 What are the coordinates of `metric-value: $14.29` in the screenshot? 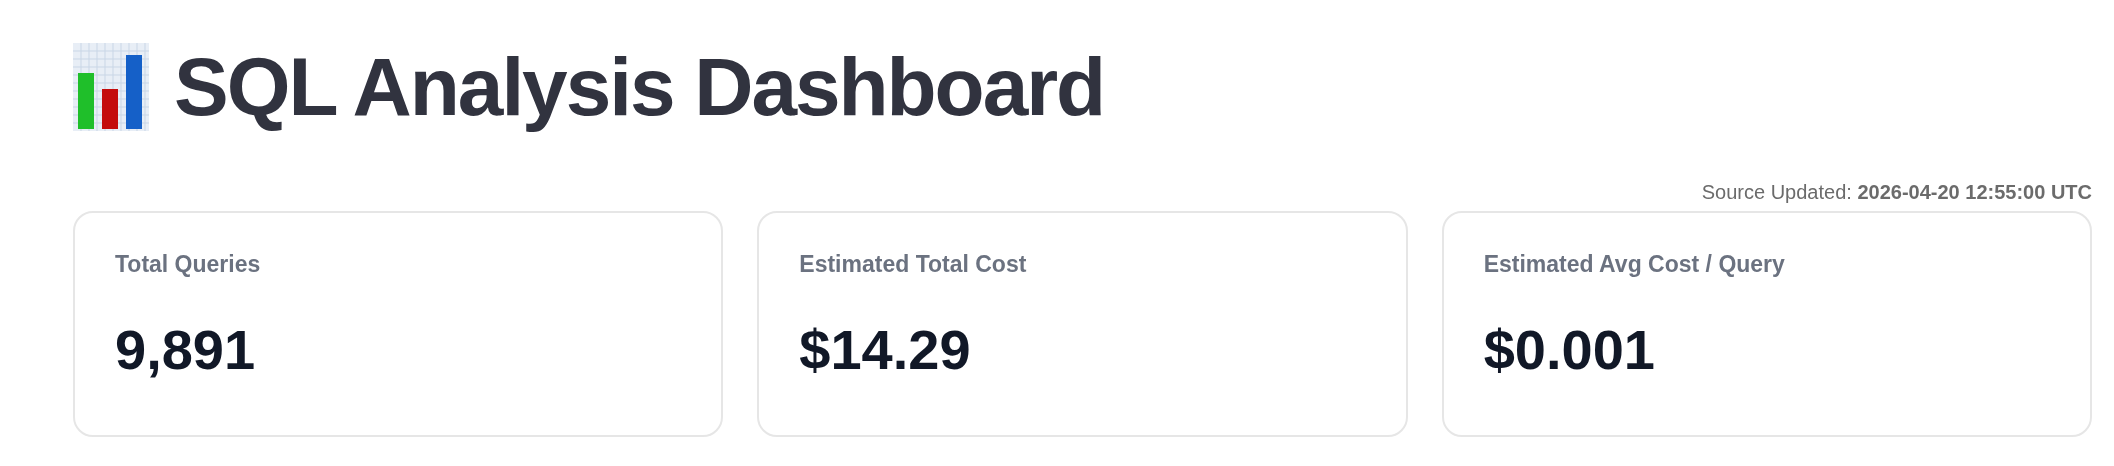 It's located at (885, 350).